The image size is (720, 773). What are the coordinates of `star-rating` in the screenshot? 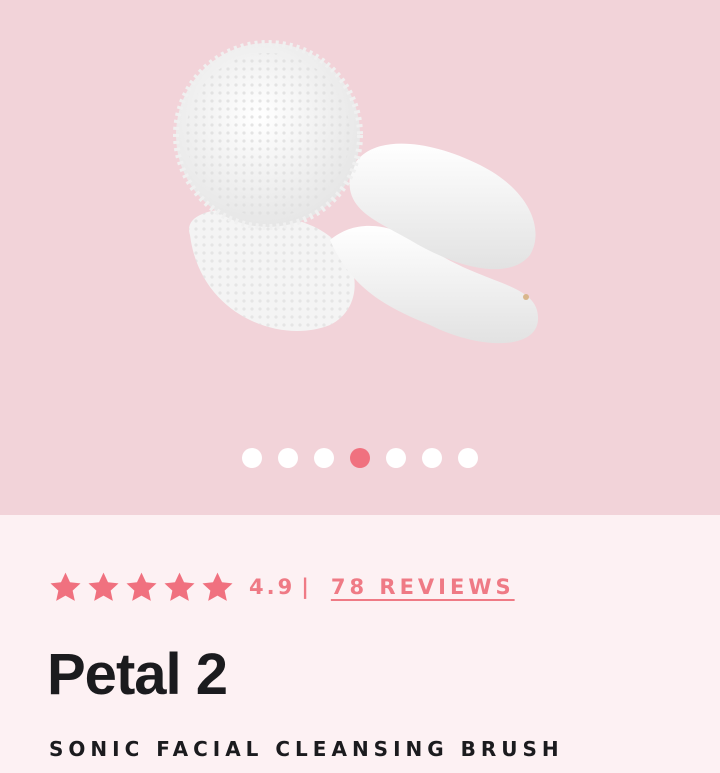 It's located at (141, 587).